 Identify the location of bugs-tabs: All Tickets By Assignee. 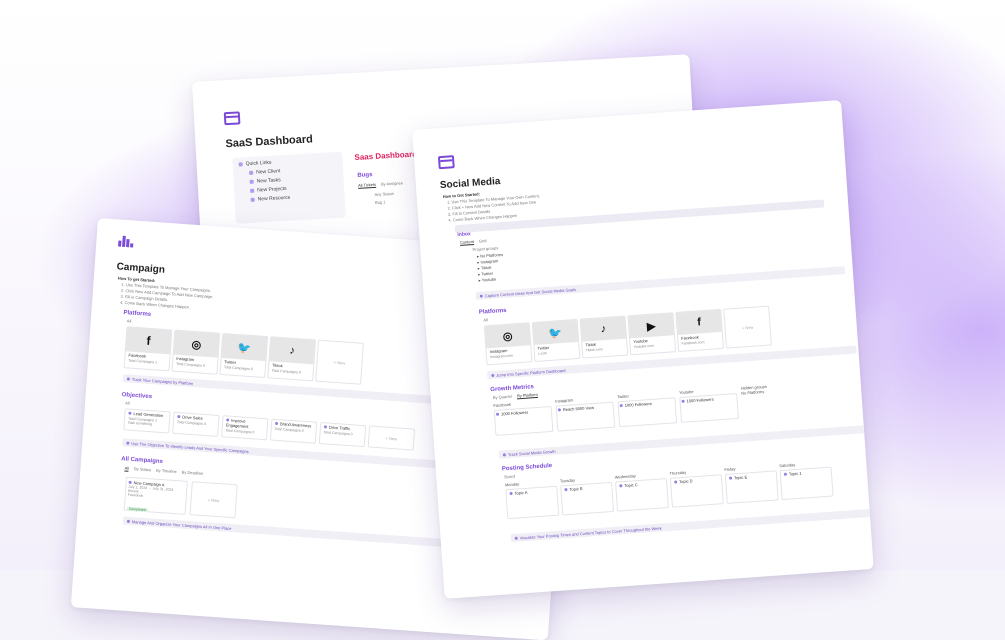
(382, 184).